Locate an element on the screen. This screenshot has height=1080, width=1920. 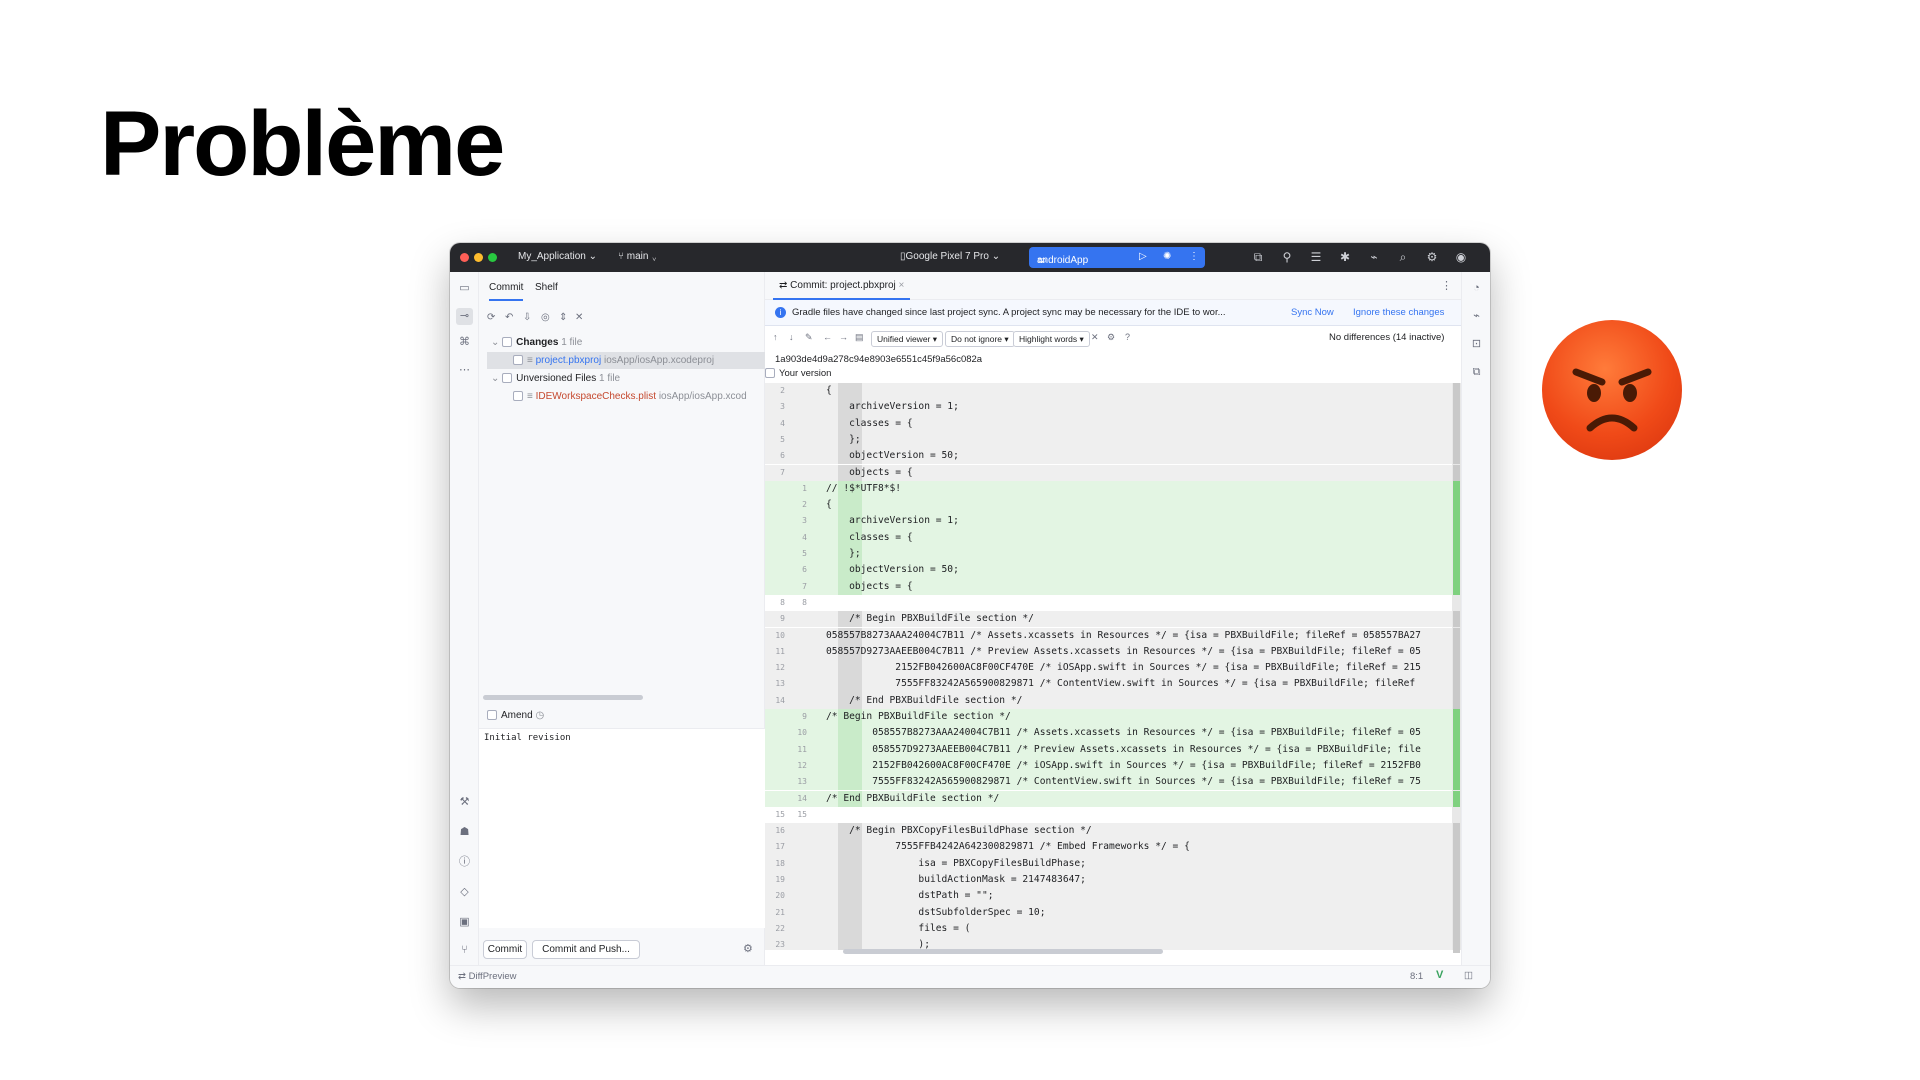
sync-now-link: Sync Now is located at coordinates (1312, 313).